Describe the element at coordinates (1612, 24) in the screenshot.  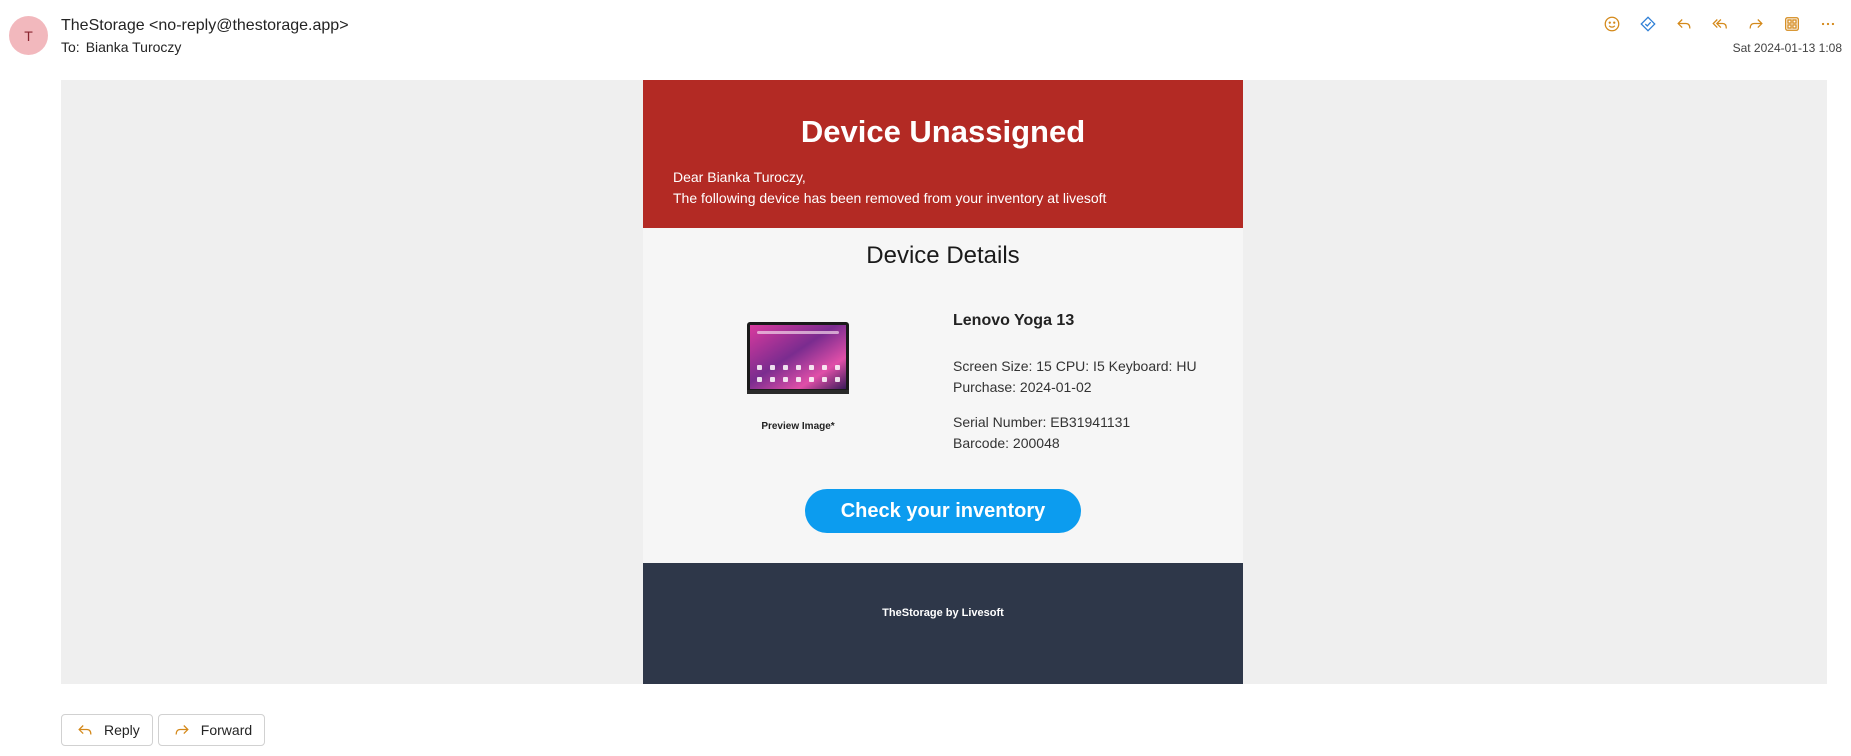
I see `smiley-icon` at that location.